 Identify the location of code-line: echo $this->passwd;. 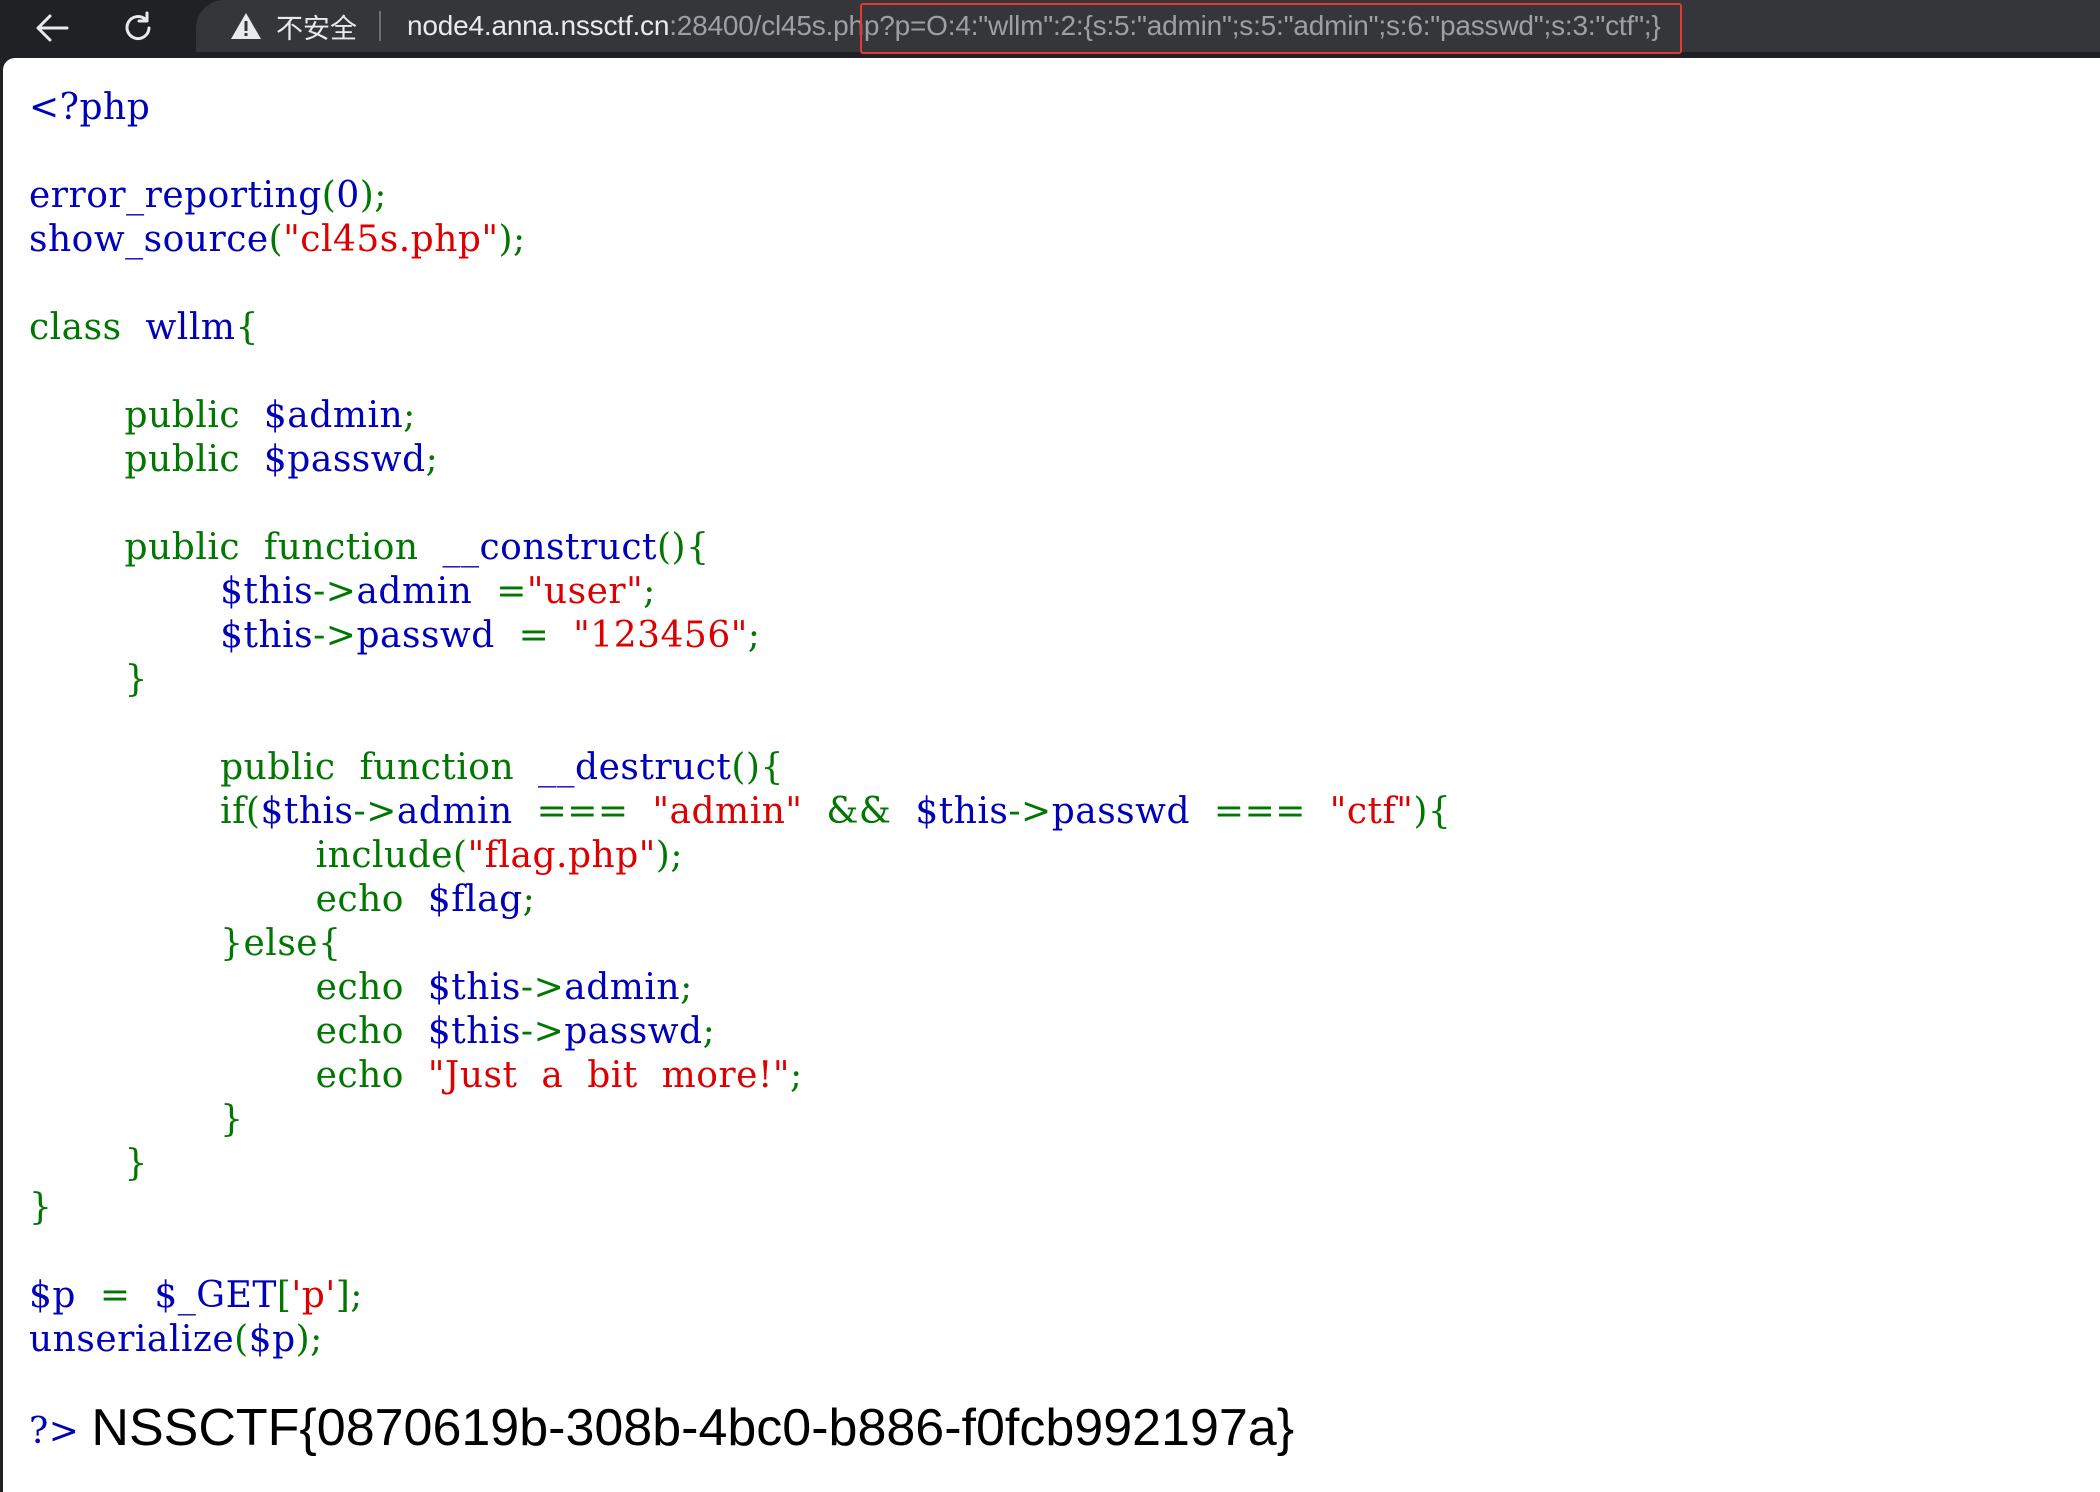
(740, 1032).